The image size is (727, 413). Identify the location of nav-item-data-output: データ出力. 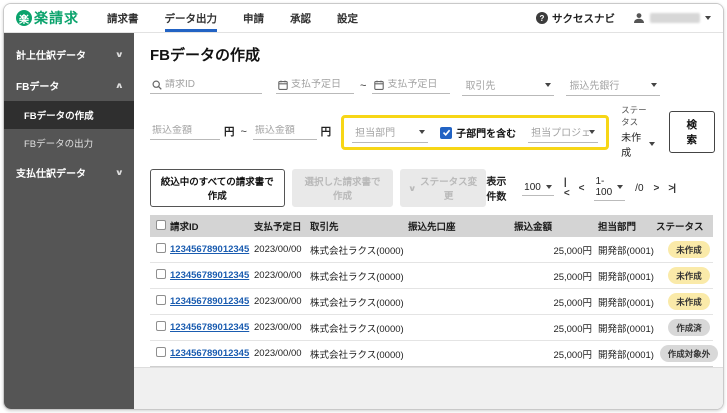
(190, 18).